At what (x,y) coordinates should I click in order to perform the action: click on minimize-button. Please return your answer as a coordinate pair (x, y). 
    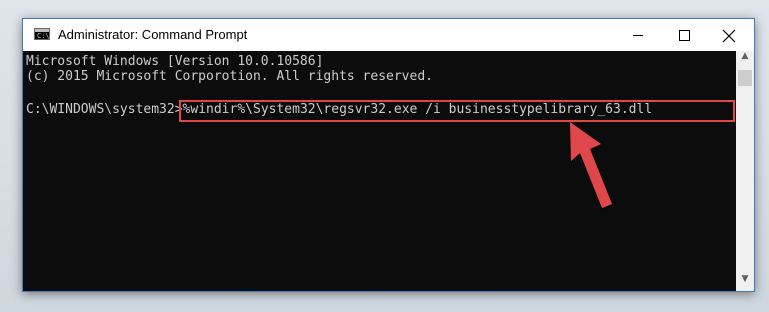
    Looking at the image, I should click on (638, 35).